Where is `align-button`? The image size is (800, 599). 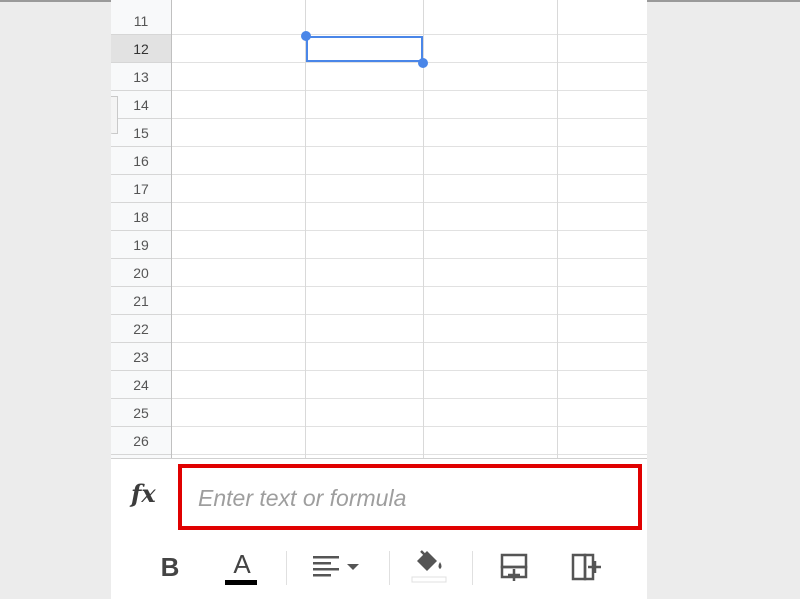 align-button is located at coordinates (337, 567).